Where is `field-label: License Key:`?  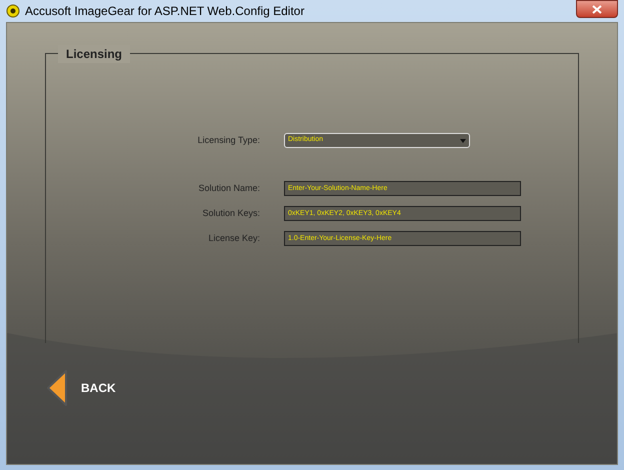 field-label: License Key: is located at coordinates (233, 238).